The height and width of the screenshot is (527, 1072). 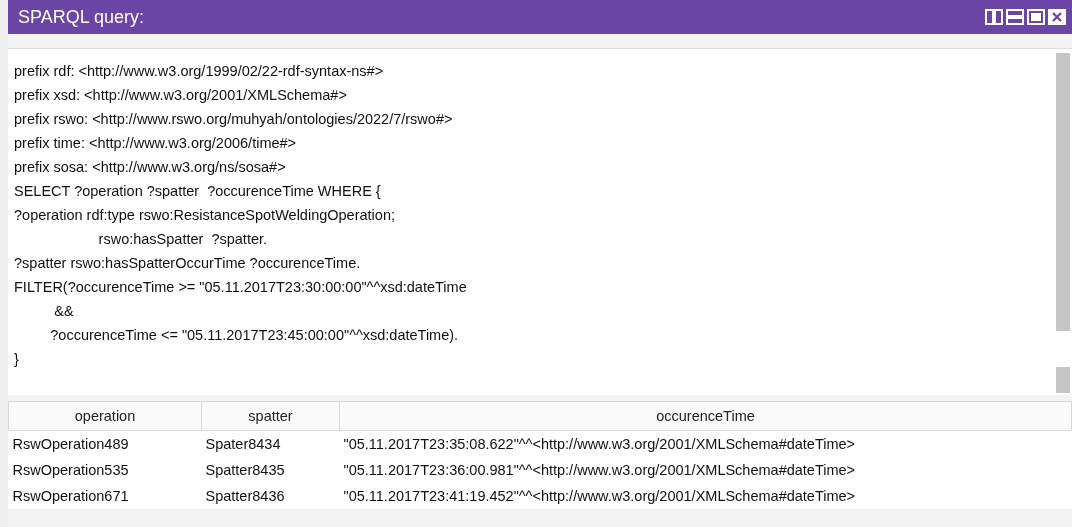 What do you see at coordinates (994, 17) in the screenshot?
I see `split-vertical-icon` at bounding box center [994, 17].